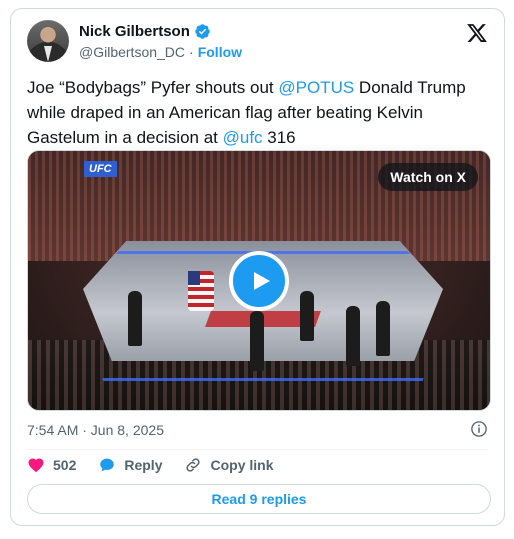  Describe the element at coordinates (220, 52) in the screenshot. I see `follow-button: Follow` at that location.